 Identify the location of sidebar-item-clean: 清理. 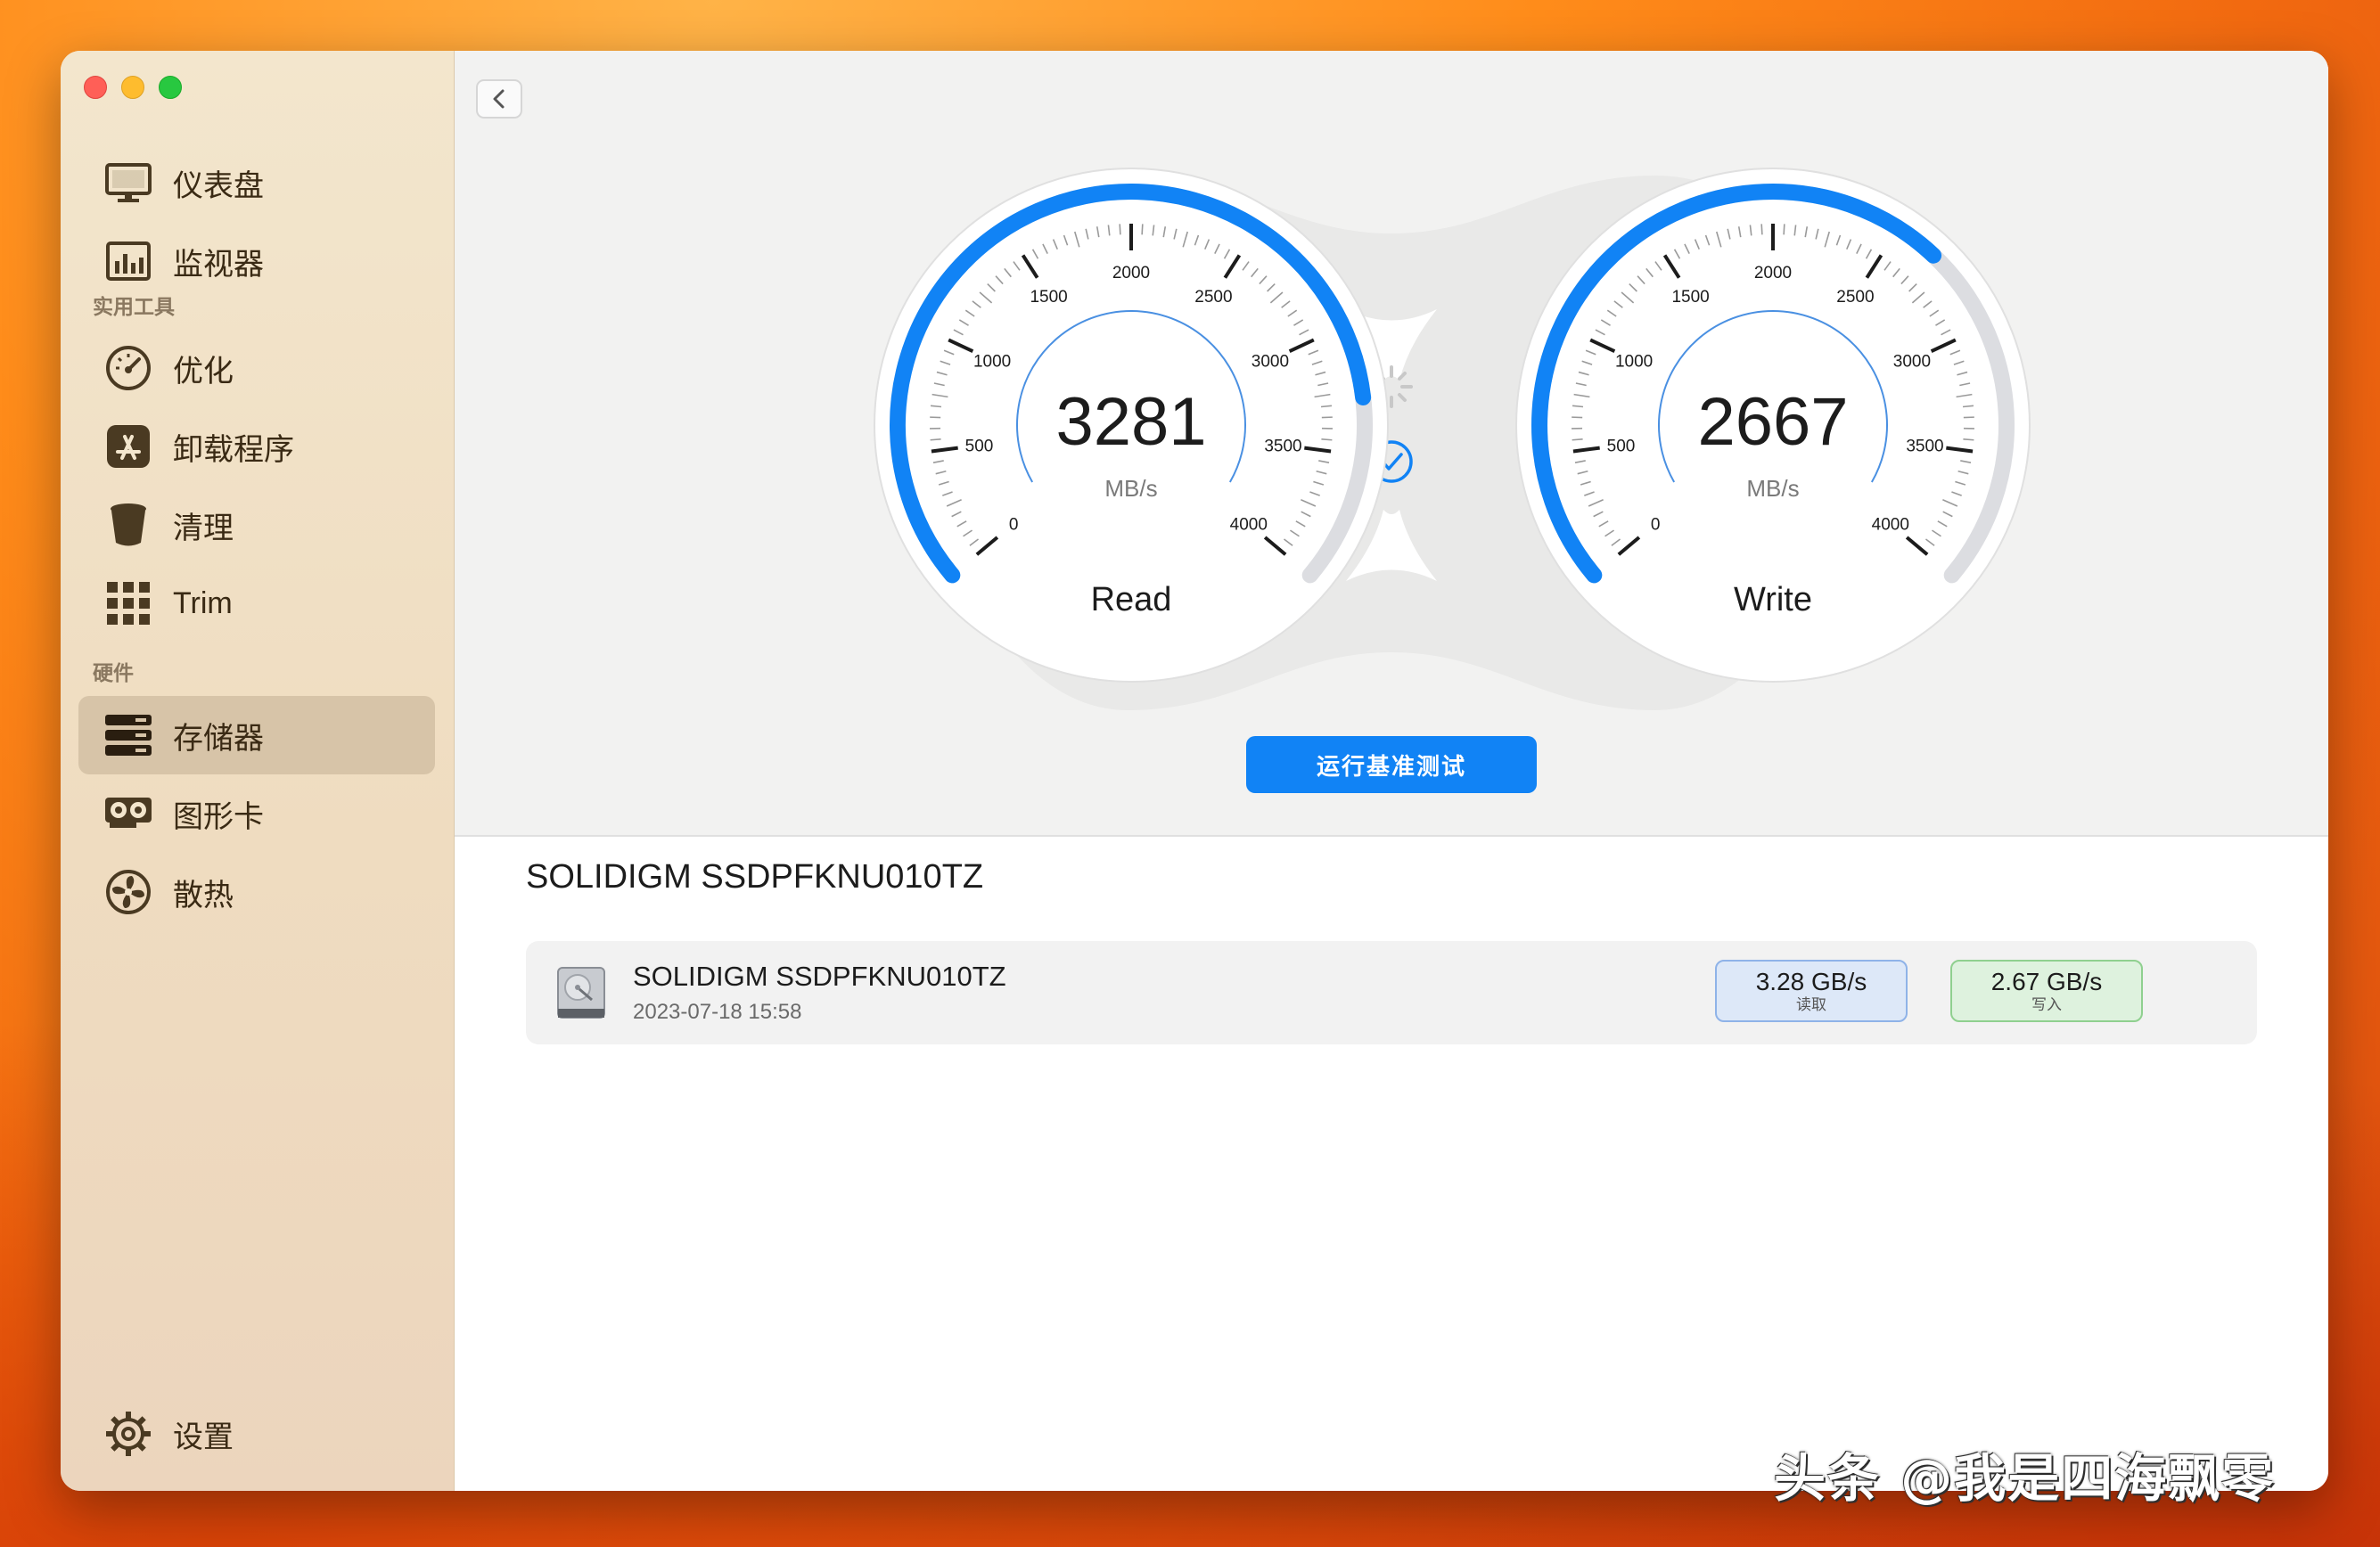
(256, 525).